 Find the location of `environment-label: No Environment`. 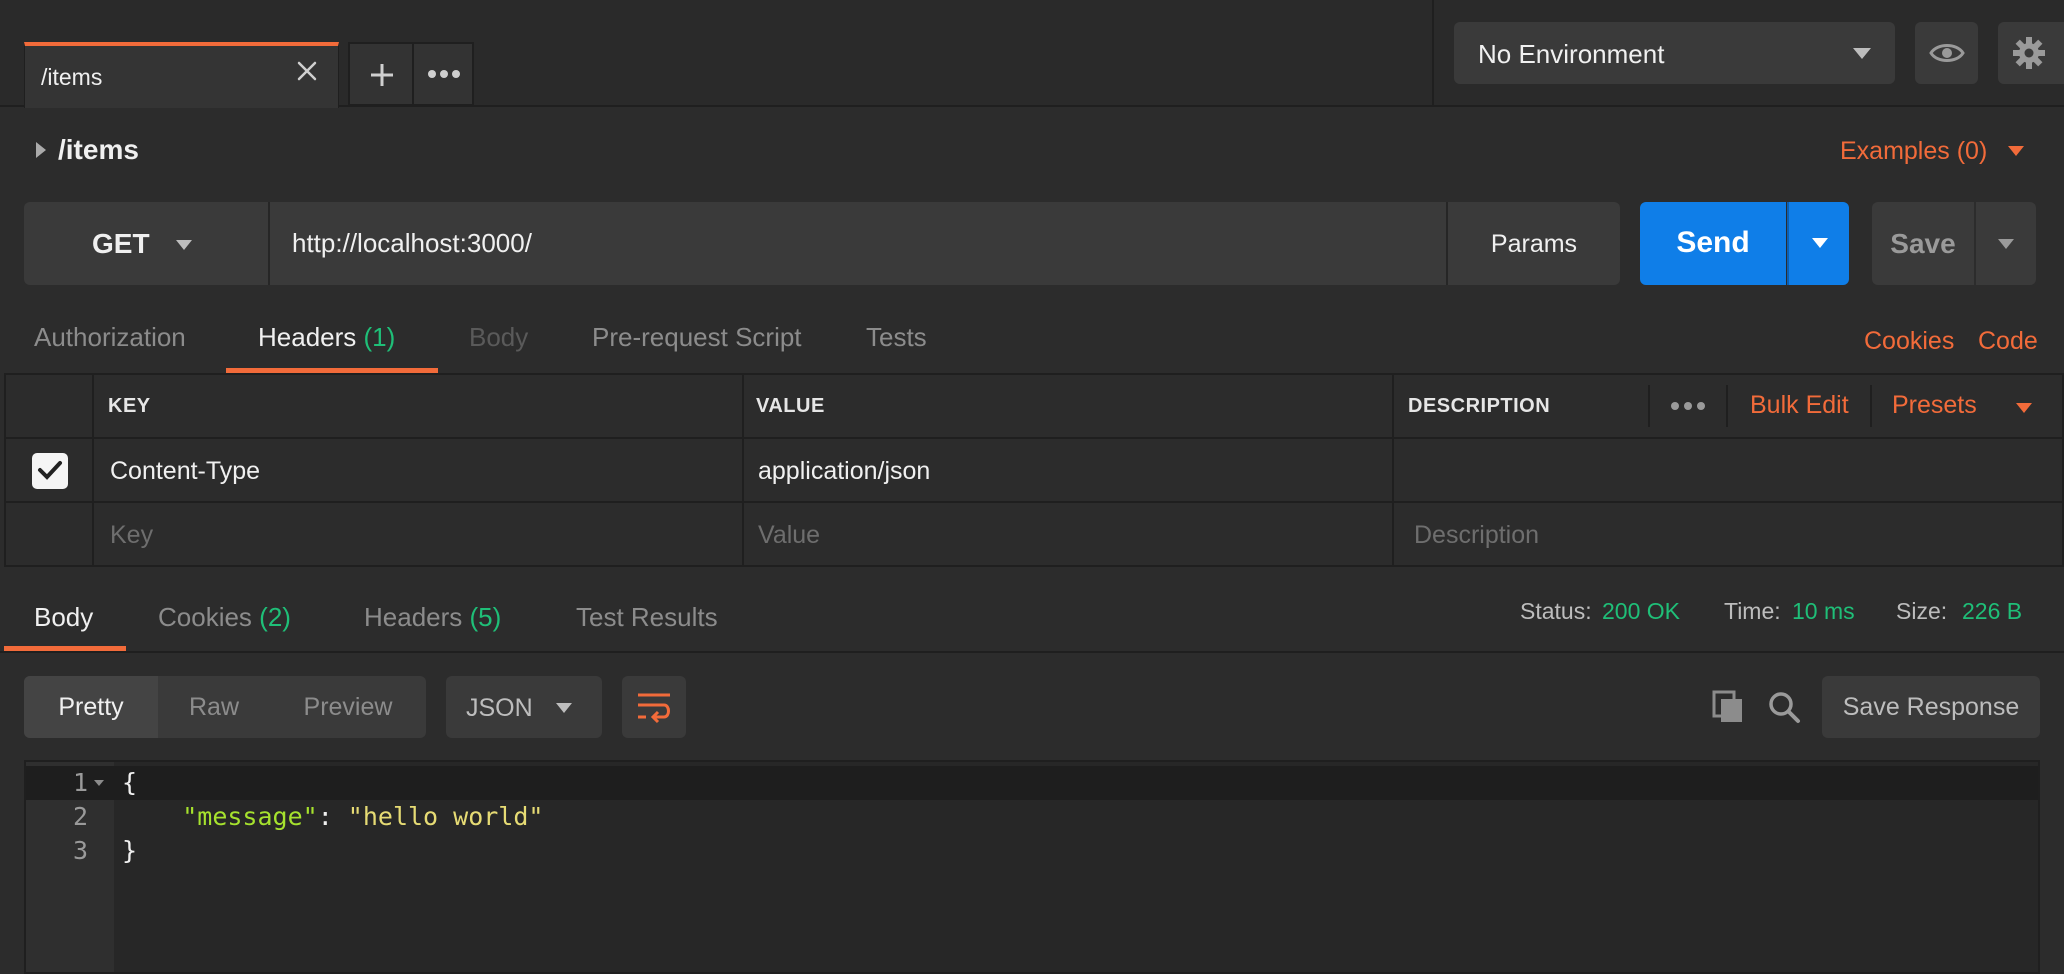

environment-label: No Environment is located at coordinates (1571, 54).